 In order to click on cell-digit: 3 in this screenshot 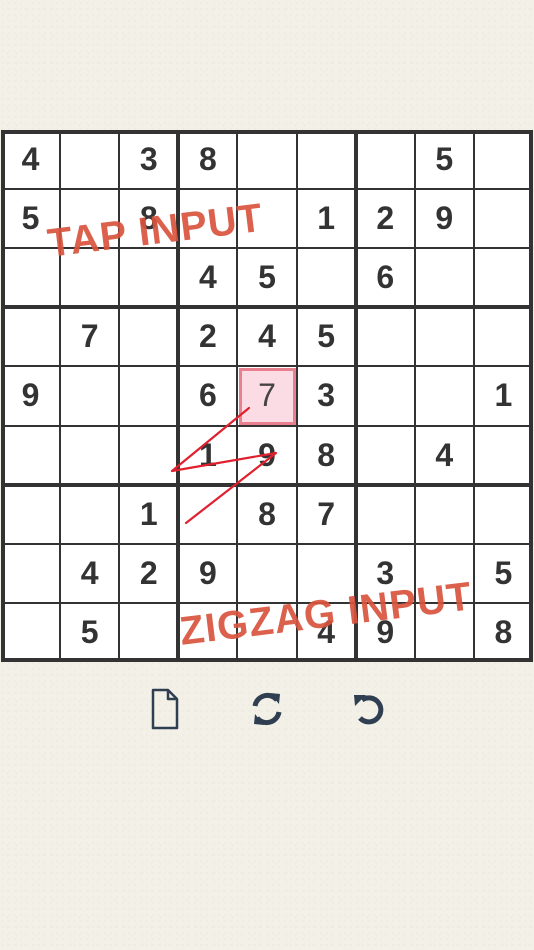, I will do `click(148, 159)`.